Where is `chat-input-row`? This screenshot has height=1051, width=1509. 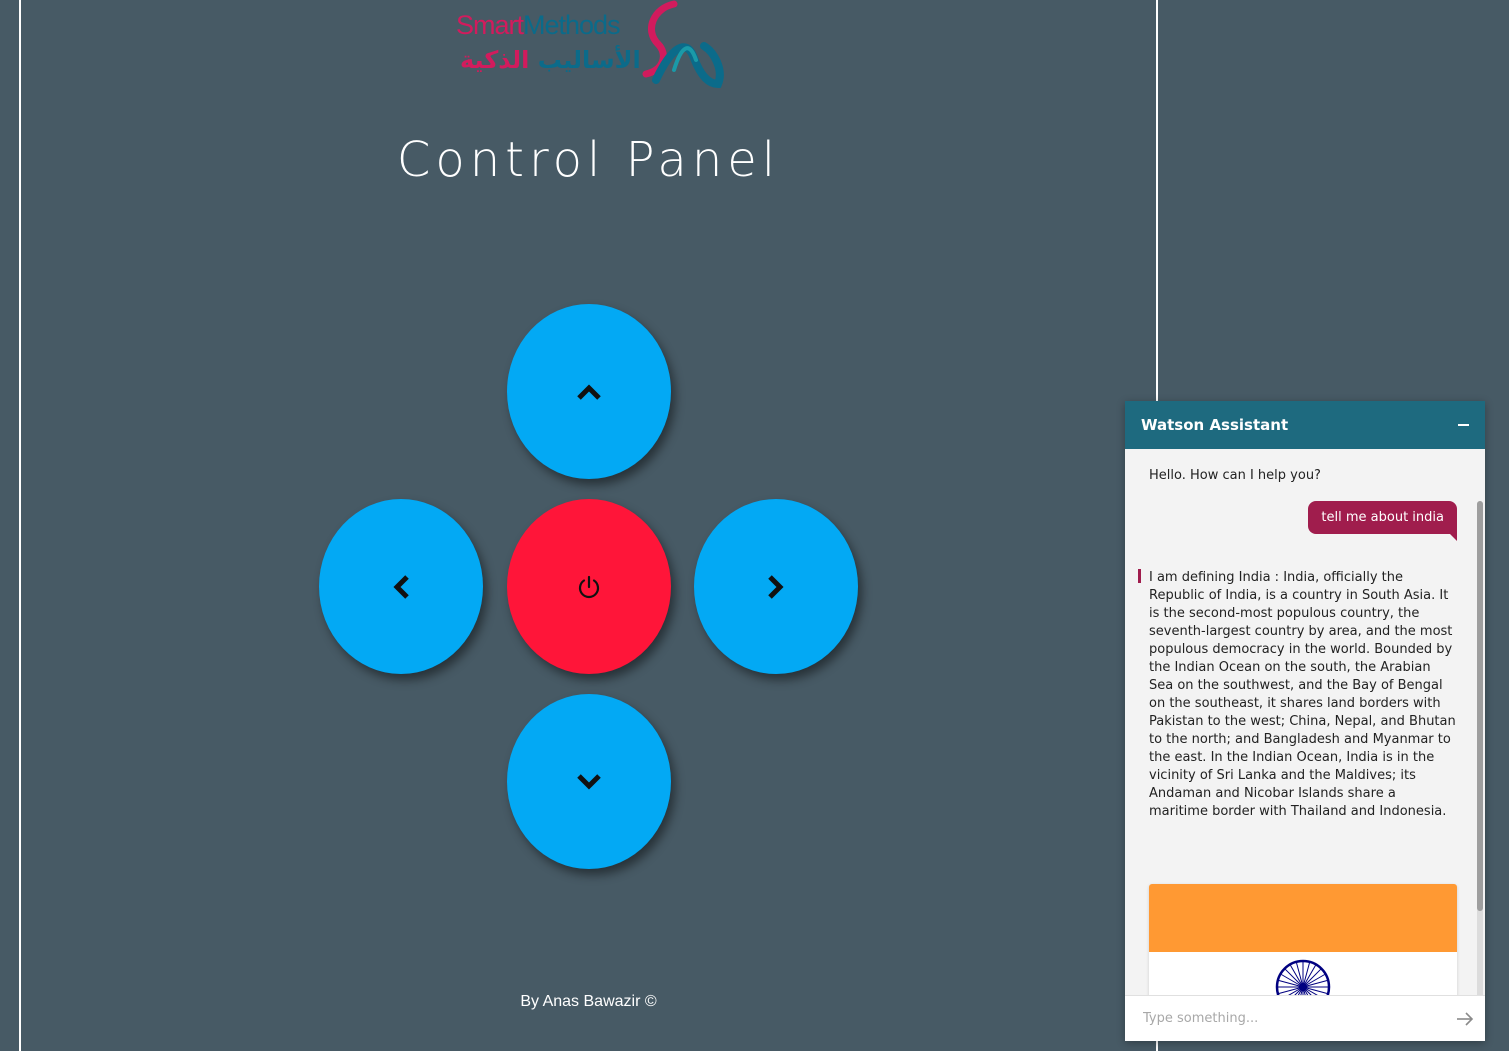
chat-input-row is located at coordinates (1305, 1018).